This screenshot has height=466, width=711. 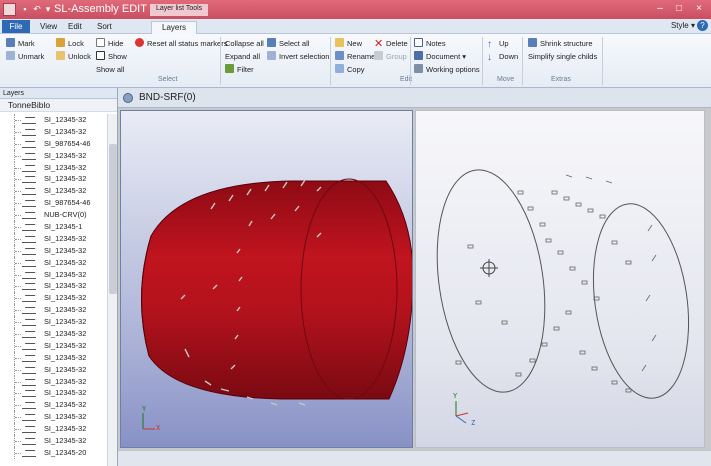 What do you see at coordinates (391, 44) in the screenshot?
I see `delete-button: ✕ Delete` at bounding box center [391, 44].